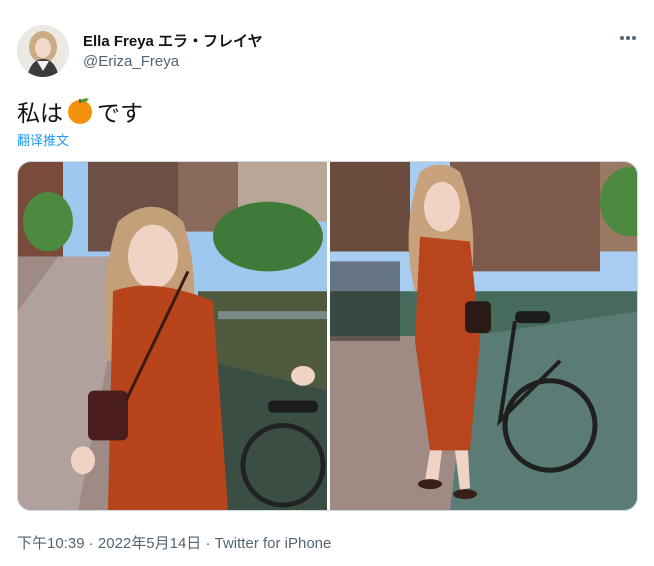 This screenshot has width=654, height=566. I want to click on more-icon, so click(628, 38).